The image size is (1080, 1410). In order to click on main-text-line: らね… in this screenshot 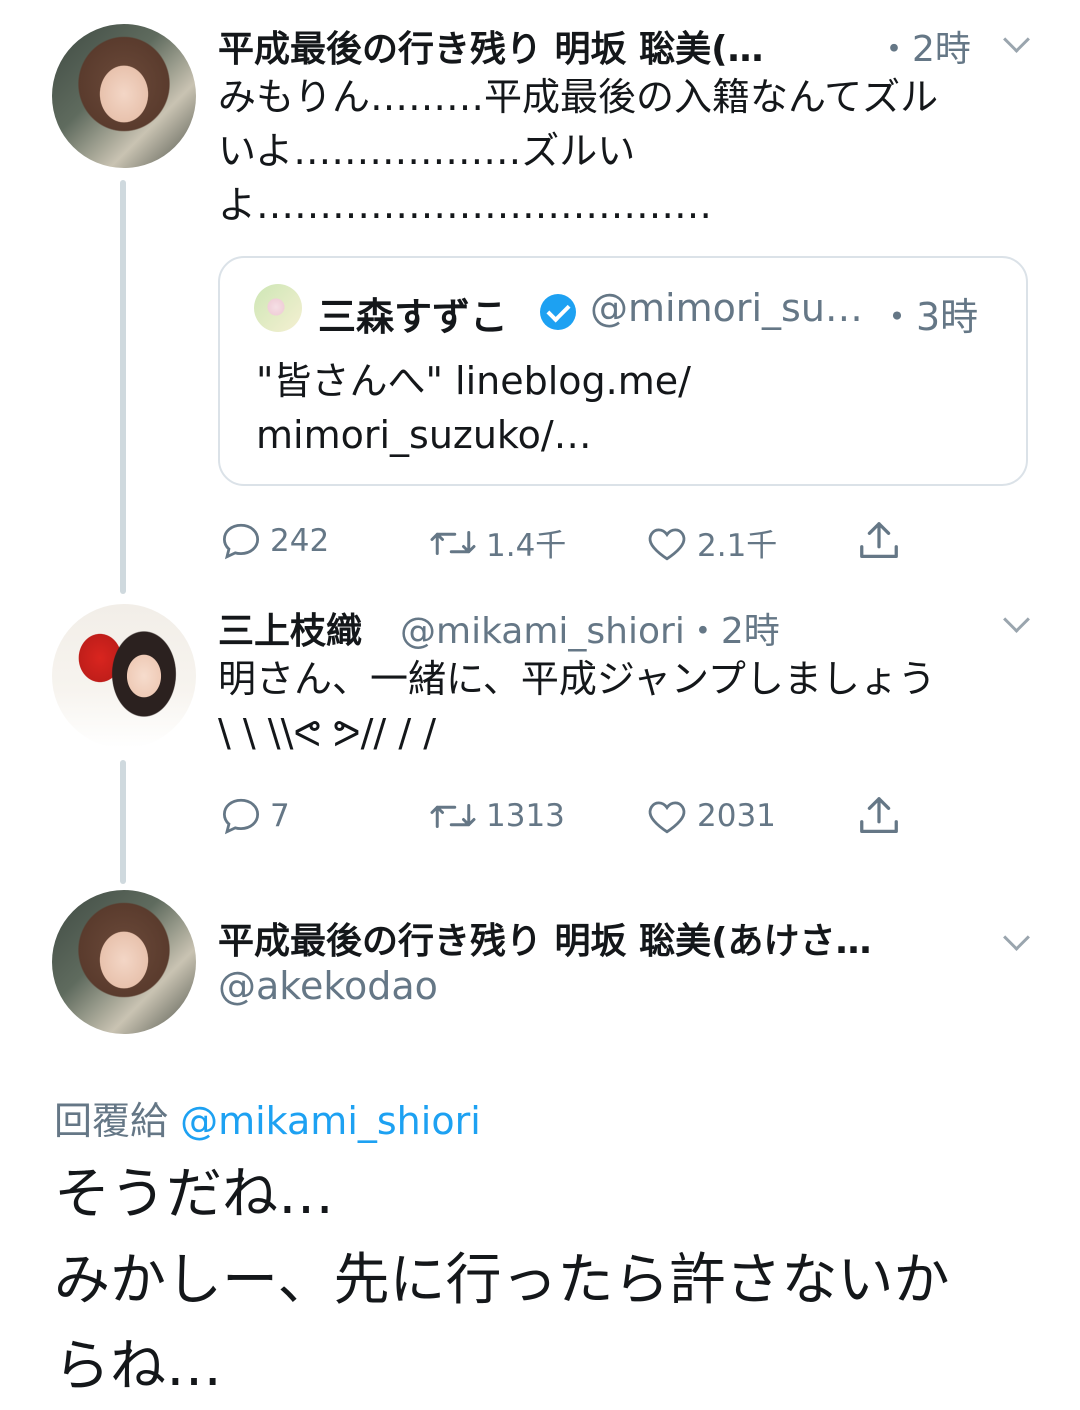, I will do `click(138, 1366)`.